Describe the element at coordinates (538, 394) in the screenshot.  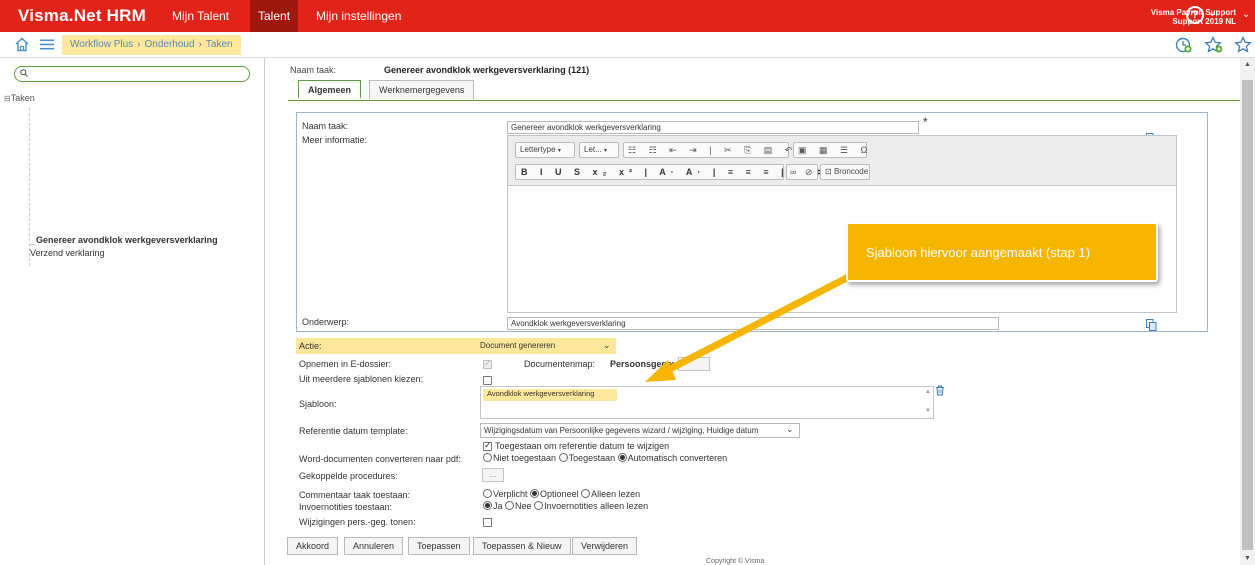
I see `sjabloon-option: Avondklok werkgeversverklaring` at that location.